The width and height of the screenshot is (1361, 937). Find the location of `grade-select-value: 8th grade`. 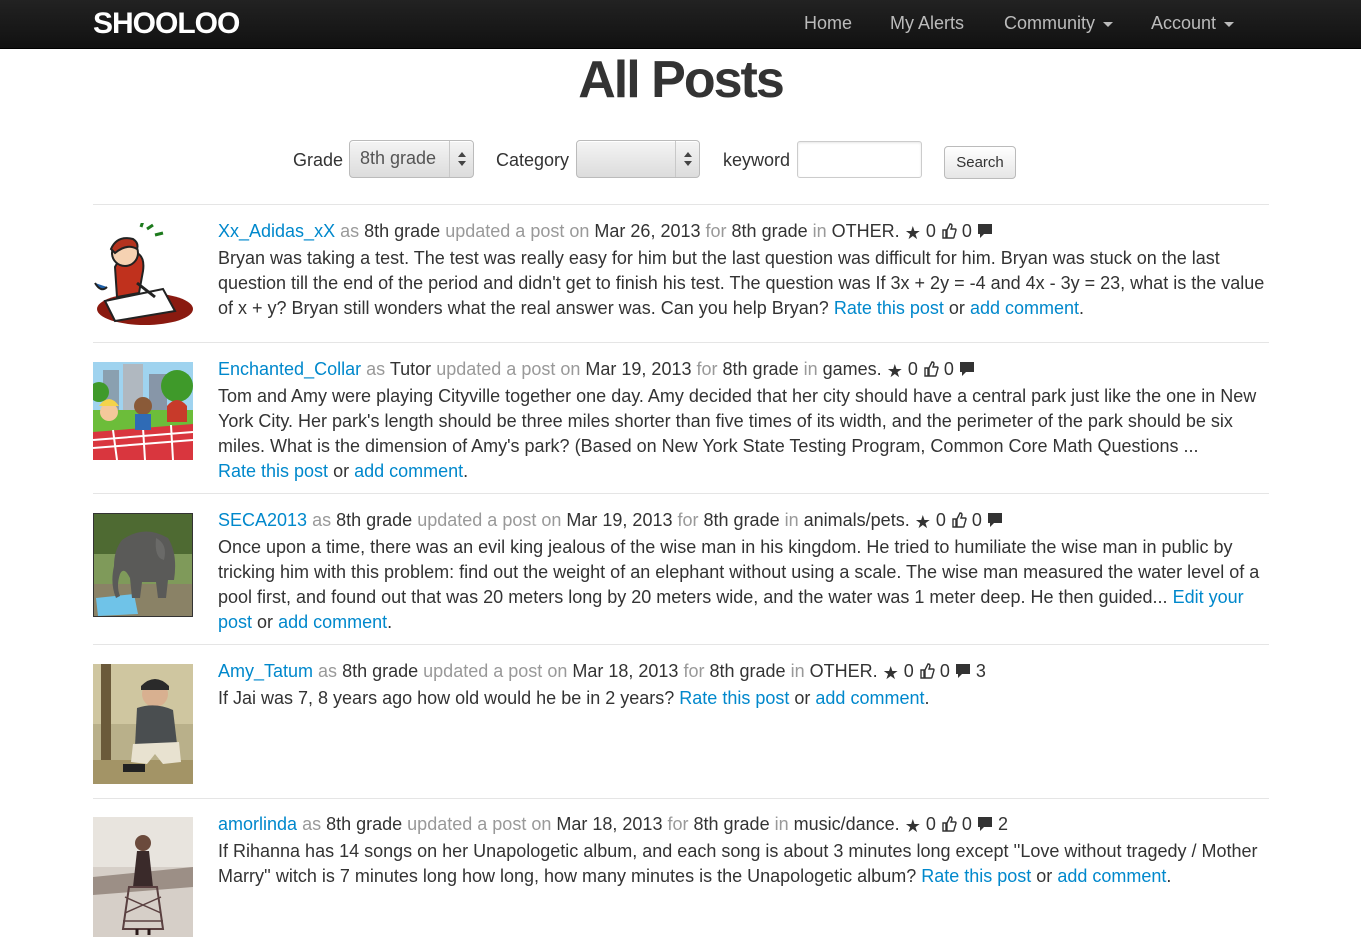

grade-select-value: 8th grade is located at coordinates (398, 158).